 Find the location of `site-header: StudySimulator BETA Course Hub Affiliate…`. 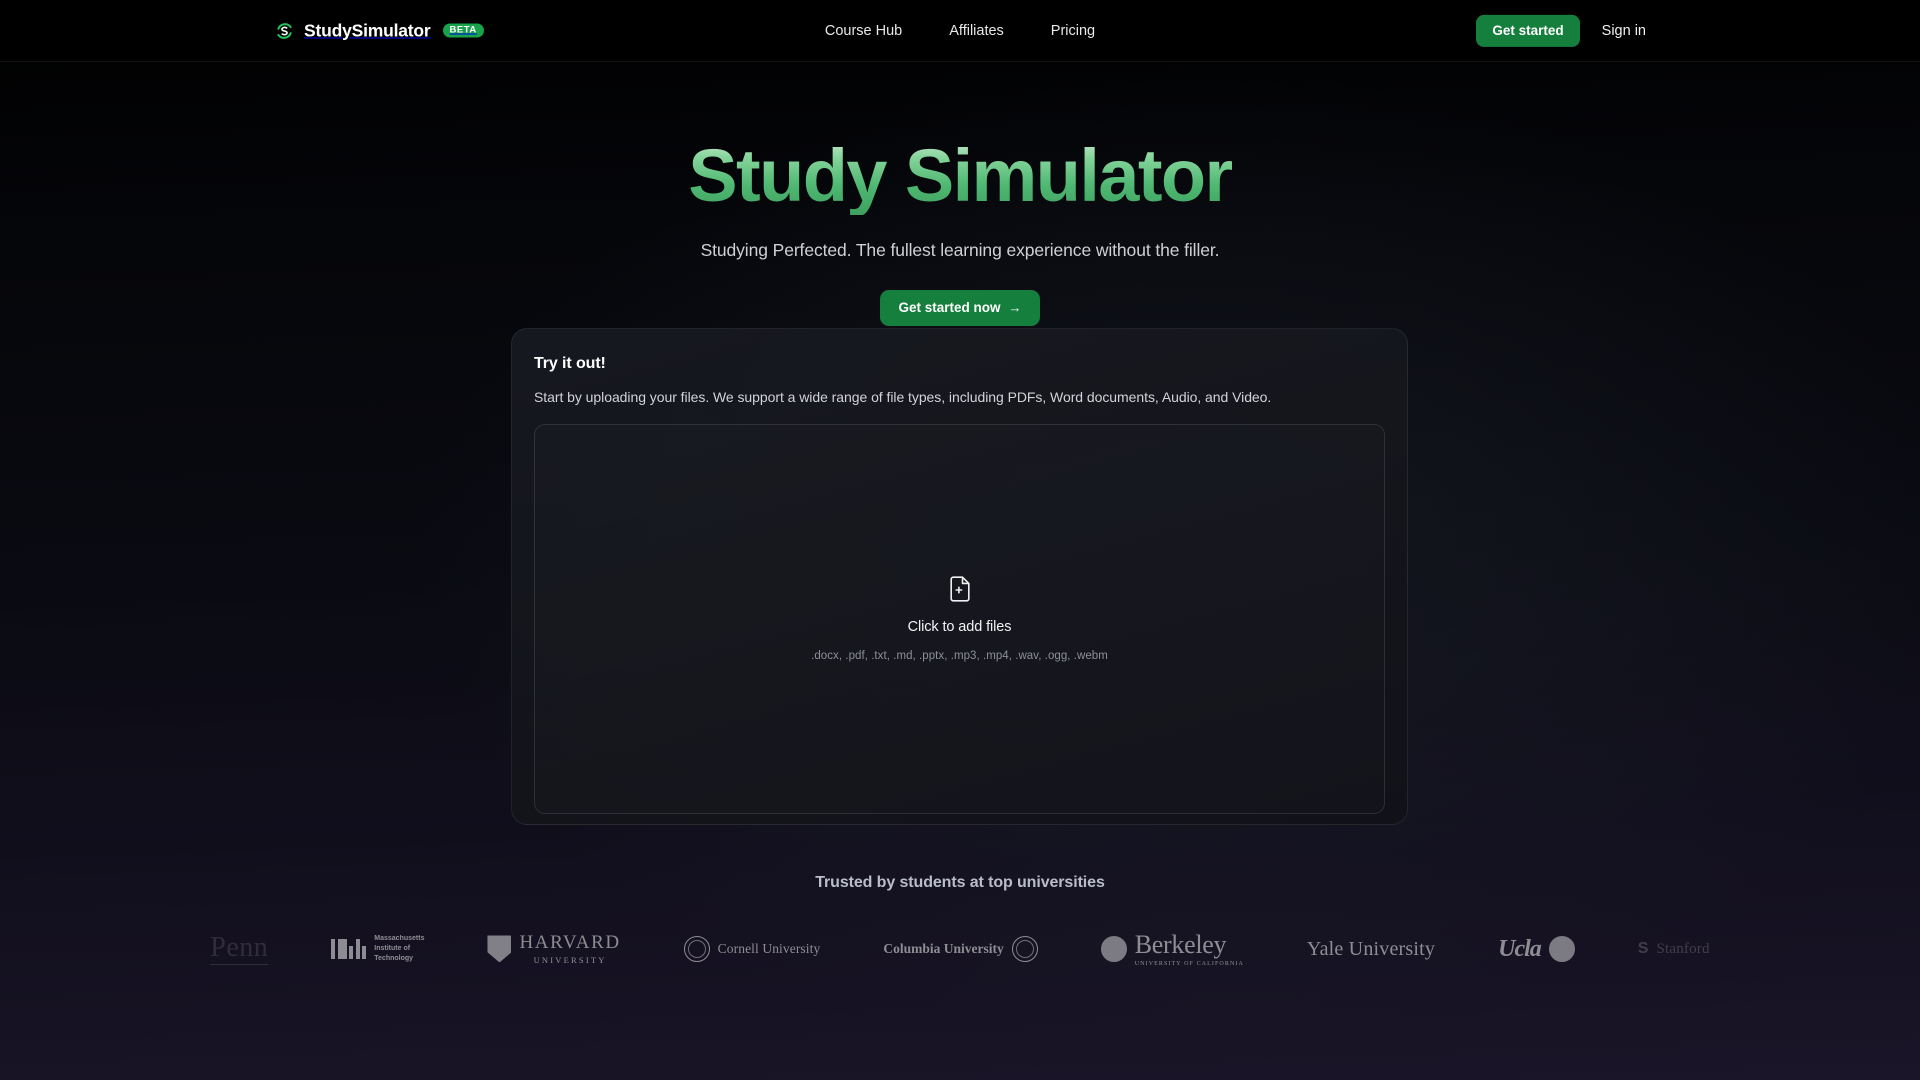

site-header: StudySimulator BETA Course Hub Affiliate… is located at coordinates (960, 31).